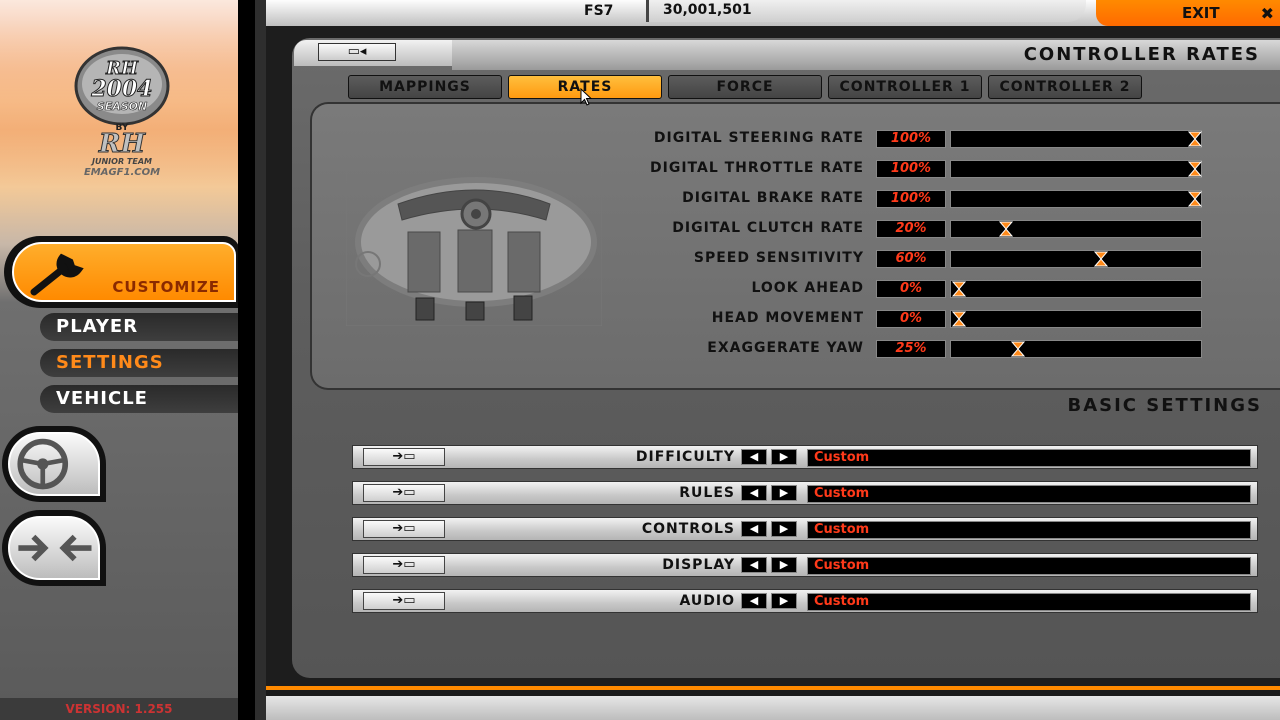 This screenshot has width=1280, height=720. Describe the element at coordinates (685, 457) in the screenshot. I see `setting-label: DIFFICULTY` at that location.